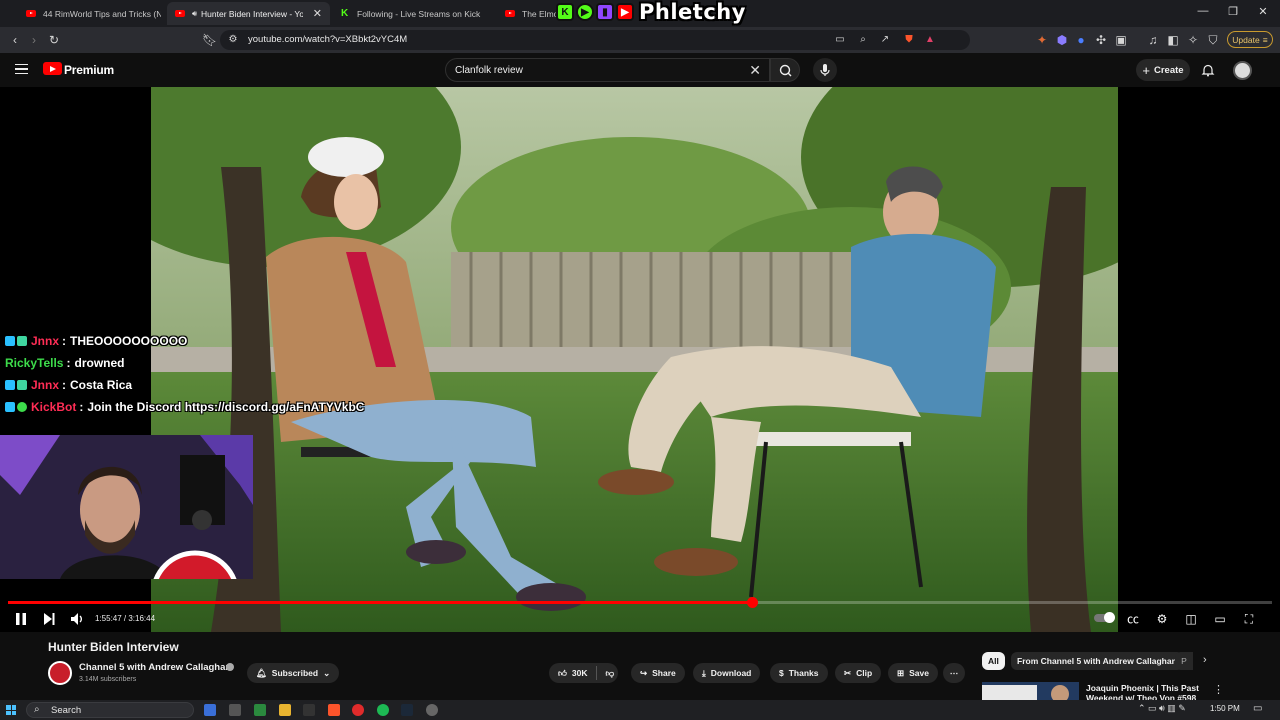 Image resolution: width=1280 pixels, height=720 pixels. What do you see at coordinates (785, 70) in the screenshot?
I see `search-button` at bounding box center [785, 70].